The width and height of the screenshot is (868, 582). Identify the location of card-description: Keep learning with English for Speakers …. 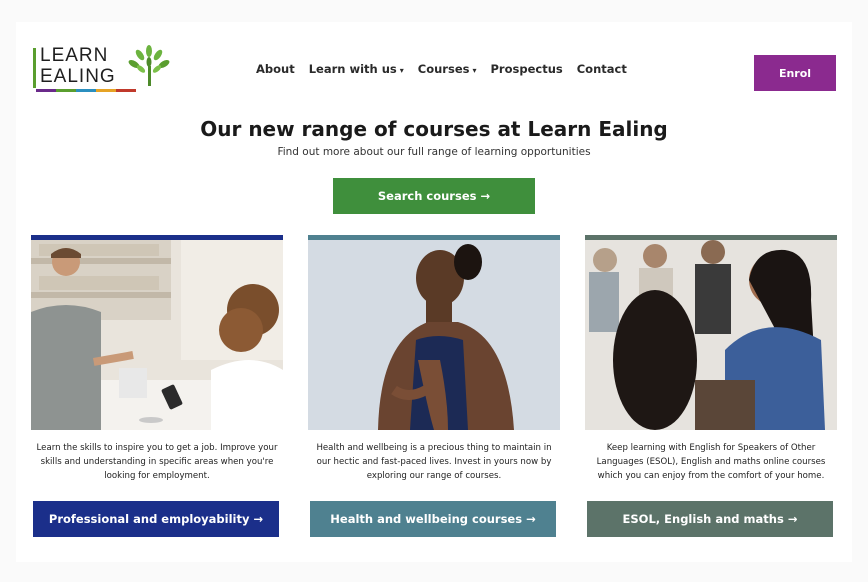
(711, 462).